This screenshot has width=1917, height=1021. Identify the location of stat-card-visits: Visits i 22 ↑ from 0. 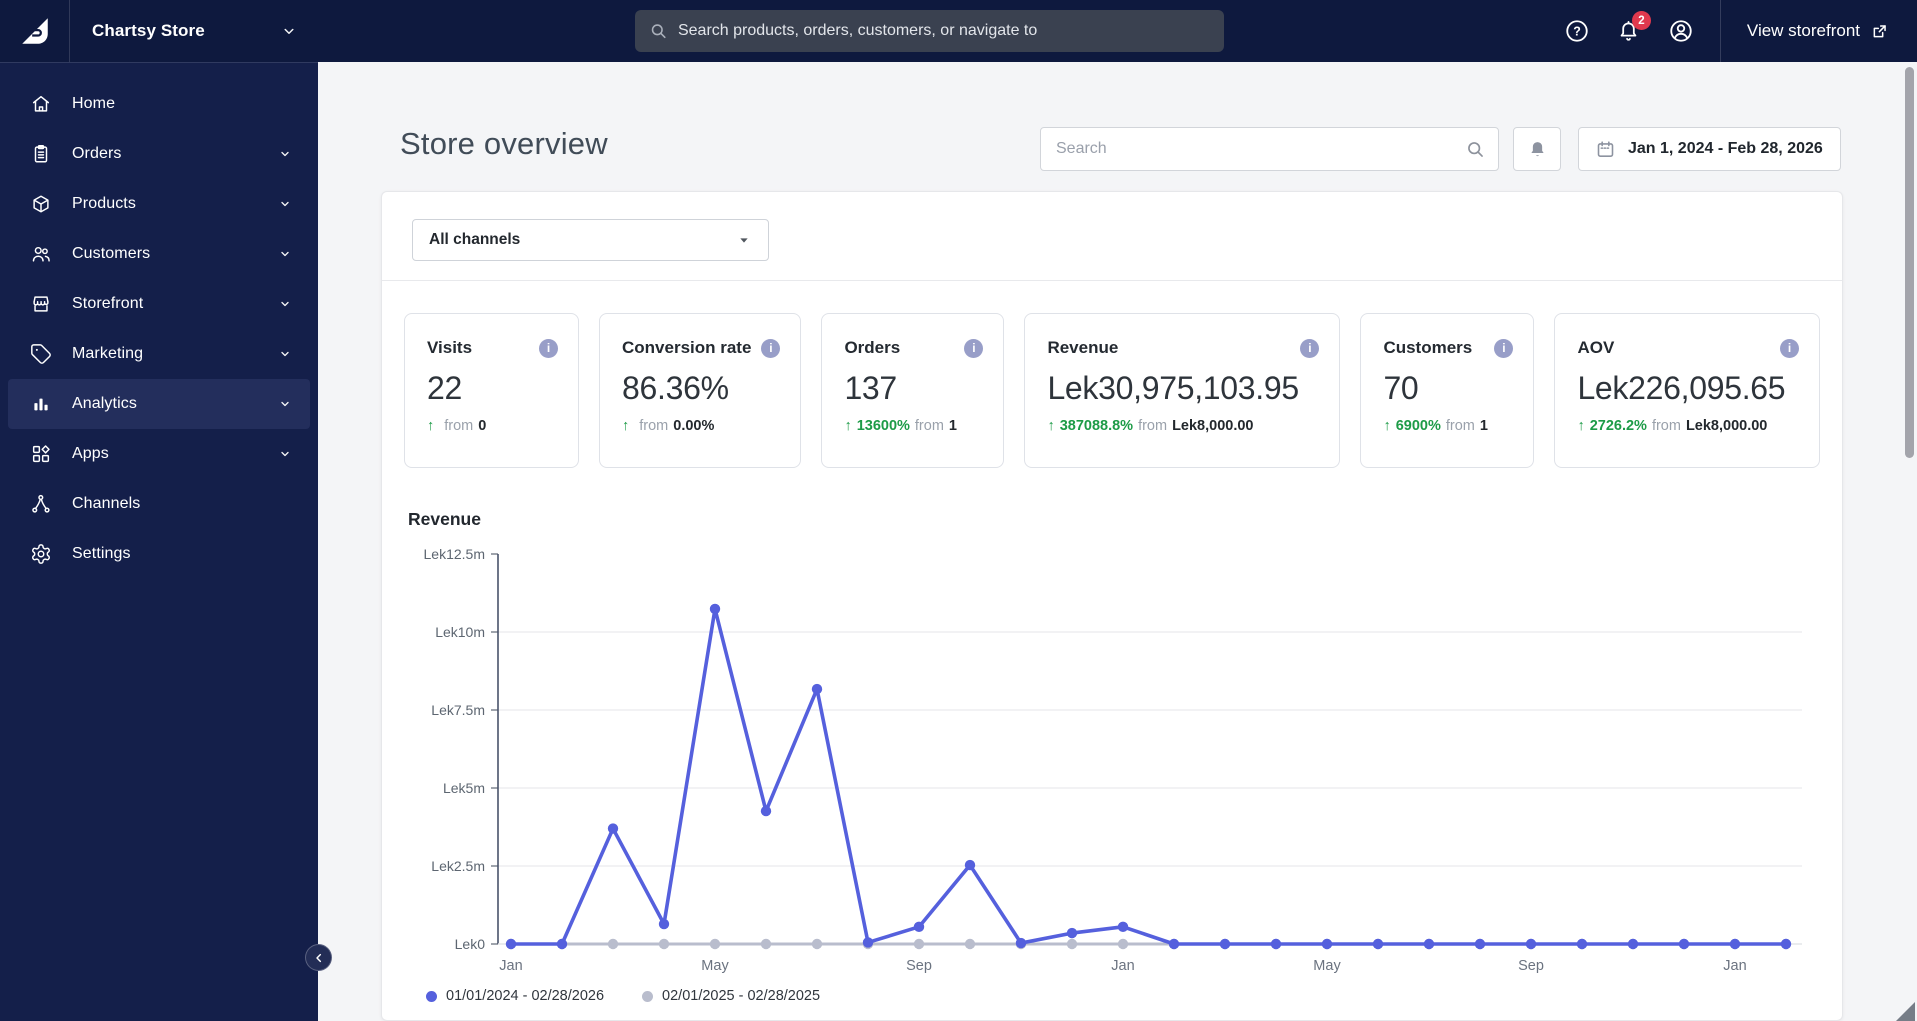
(491, 390).